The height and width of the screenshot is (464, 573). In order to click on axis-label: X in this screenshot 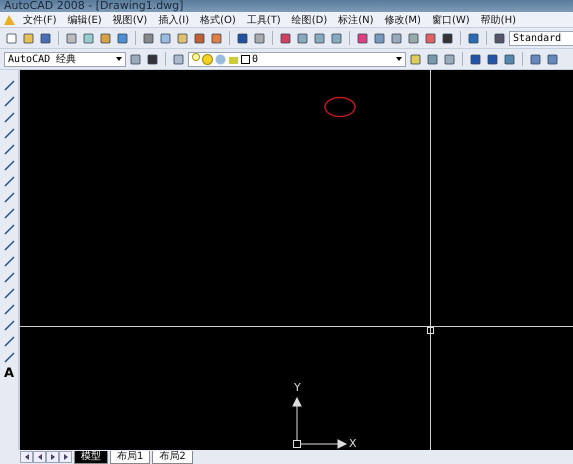, I will do `click(353, 443)`.